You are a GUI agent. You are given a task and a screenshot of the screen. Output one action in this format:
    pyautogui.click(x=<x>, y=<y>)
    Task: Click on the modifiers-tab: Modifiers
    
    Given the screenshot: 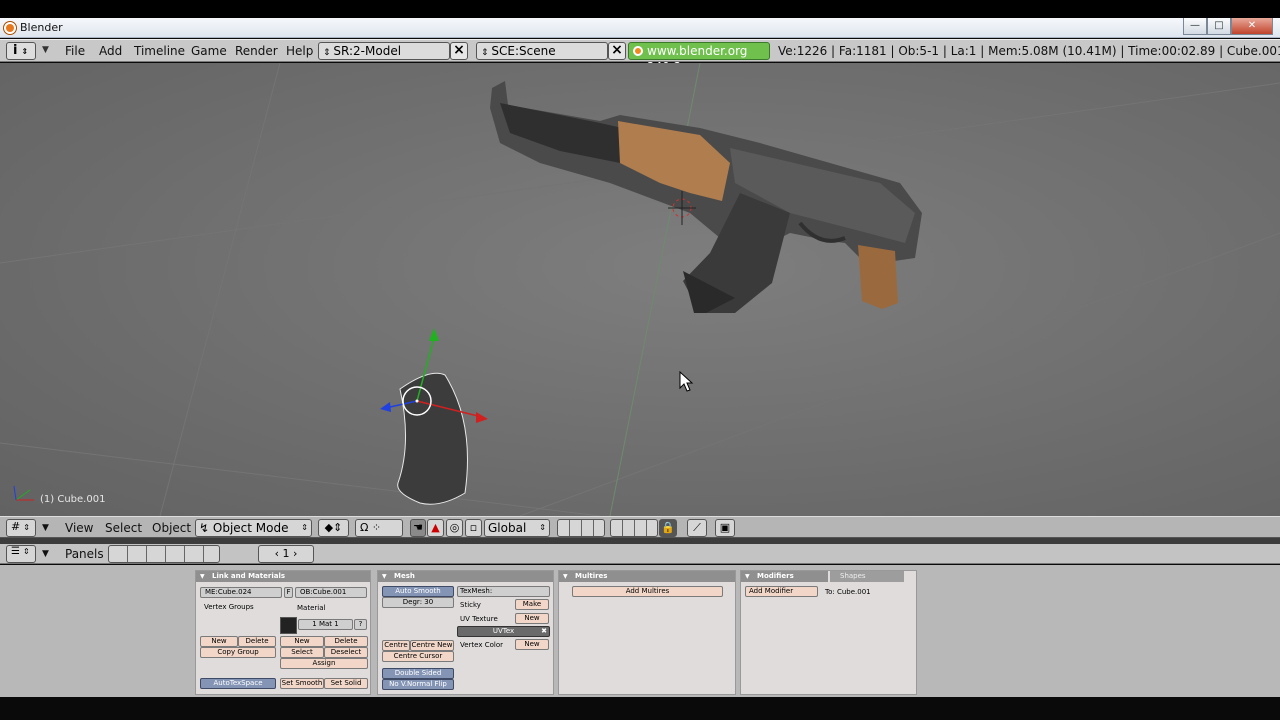 What is the action you would take?
    pyautogui.click(x=784, y=576)
    